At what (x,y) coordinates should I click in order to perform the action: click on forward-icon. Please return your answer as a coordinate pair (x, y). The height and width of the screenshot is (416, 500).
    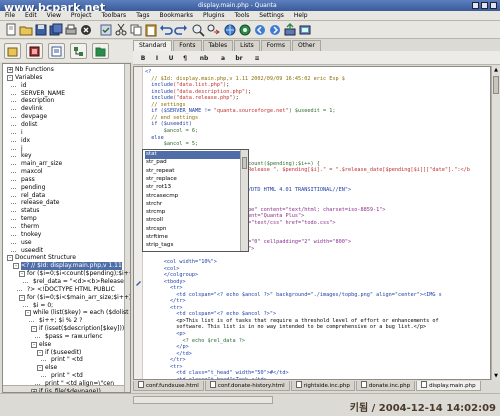
    Looking at the image, I should click on (275, 30).